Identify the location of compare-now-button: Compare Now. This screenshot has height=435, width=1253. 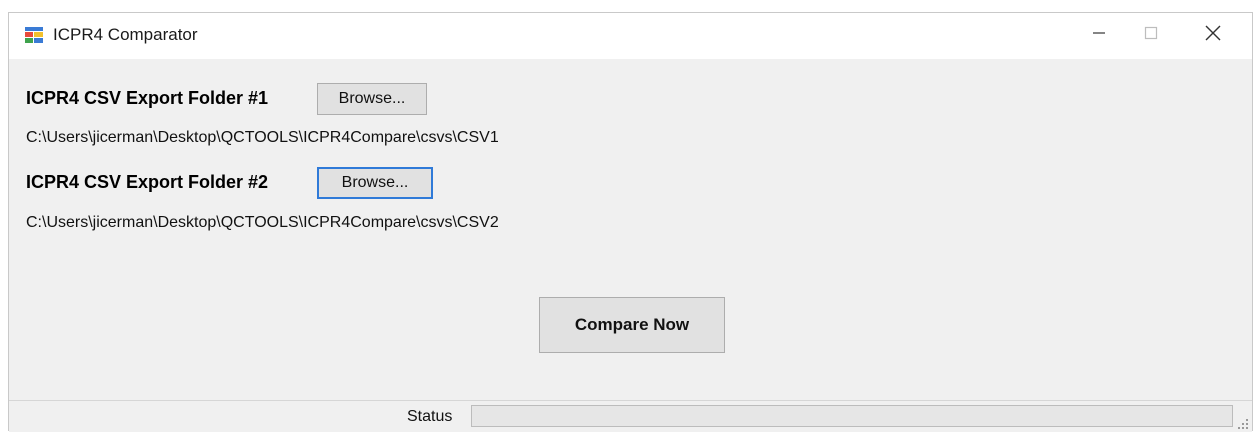
(632, 325).